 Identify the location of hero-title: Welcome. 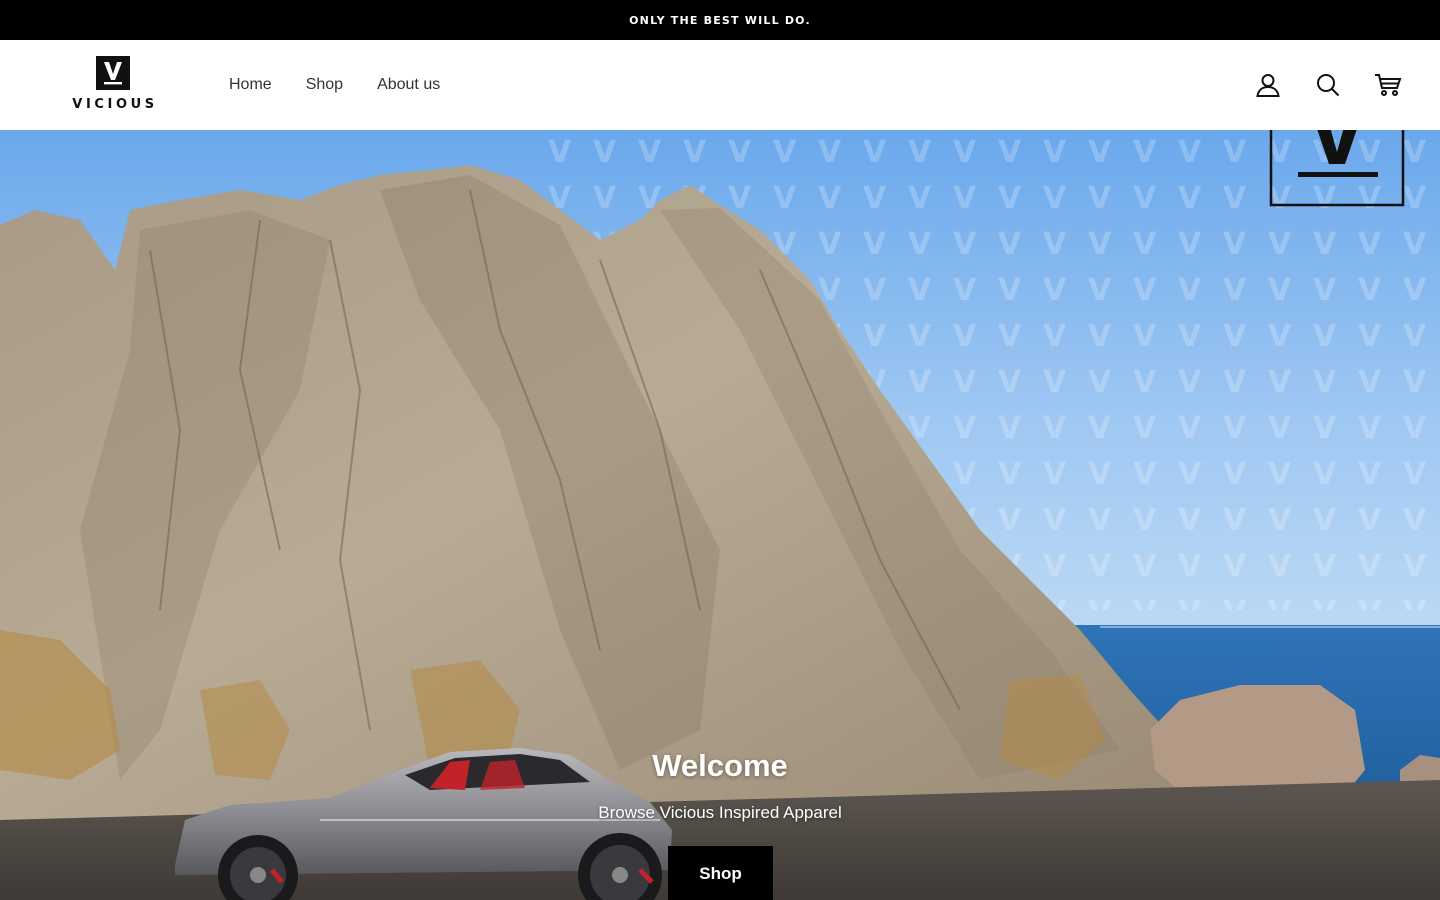
(720, 765).